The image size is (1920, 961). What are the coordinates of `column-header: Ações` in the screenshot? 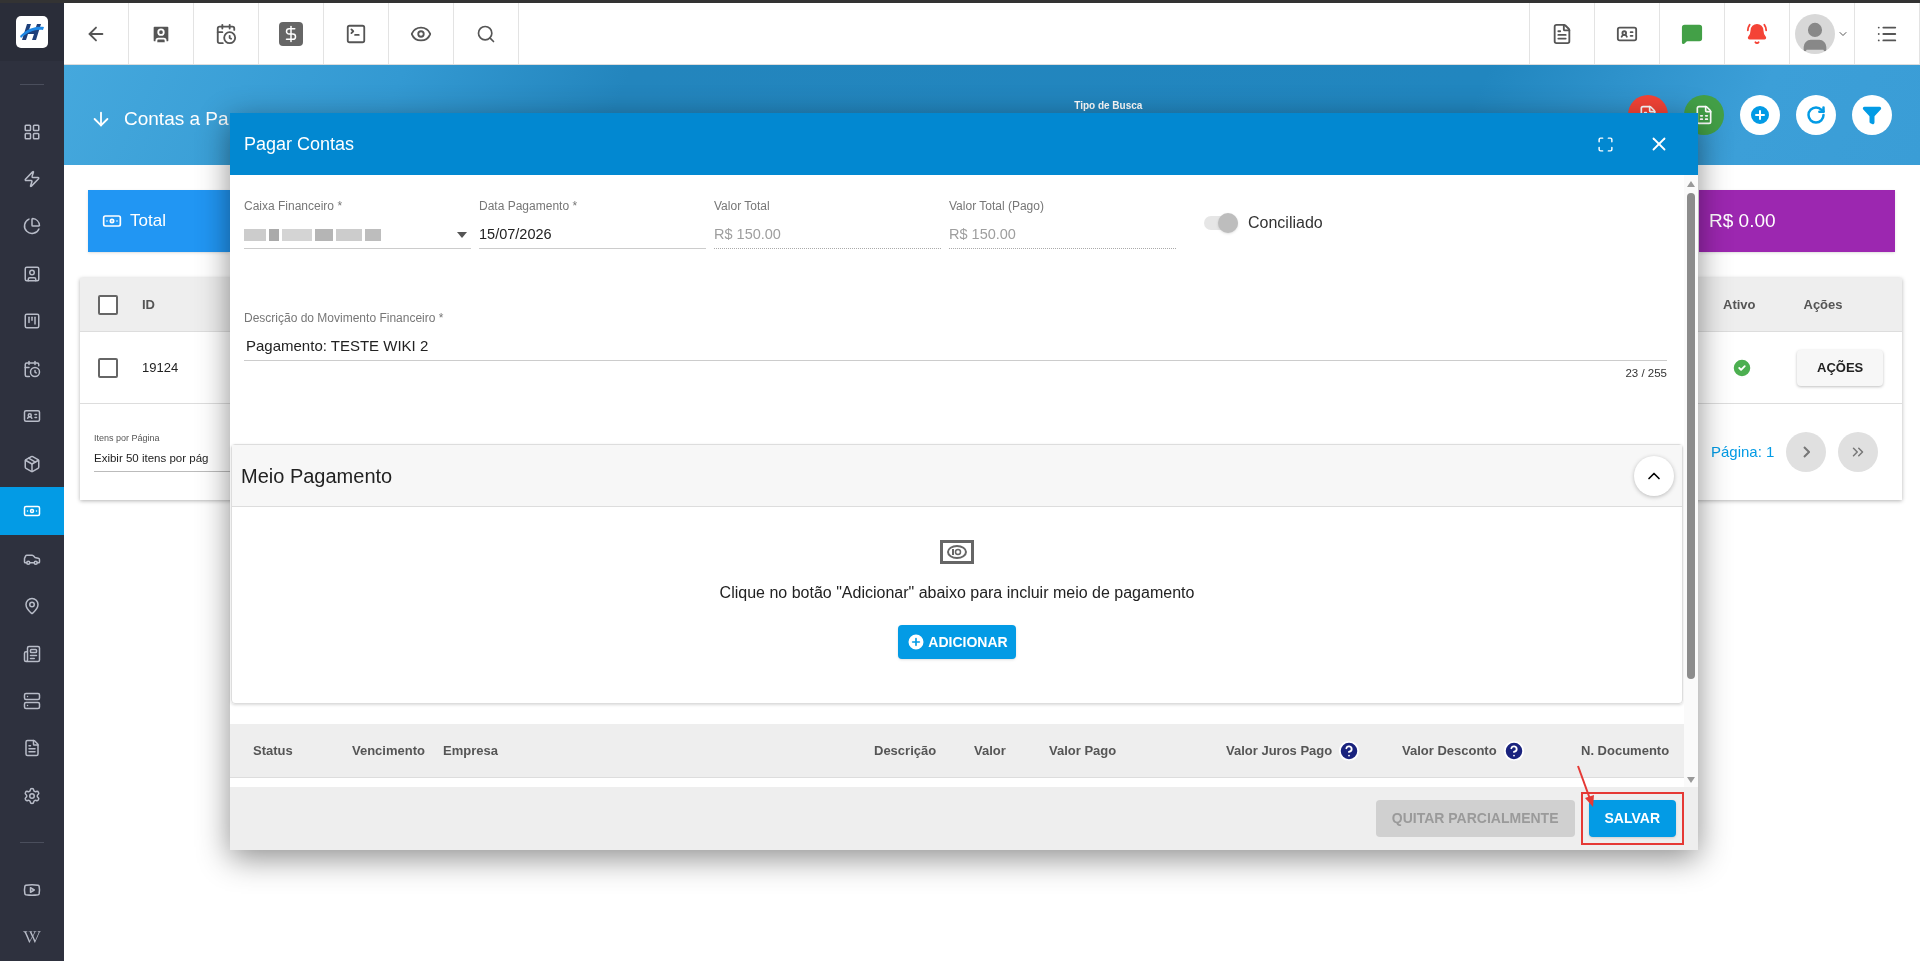 It's located at (1823, 304).